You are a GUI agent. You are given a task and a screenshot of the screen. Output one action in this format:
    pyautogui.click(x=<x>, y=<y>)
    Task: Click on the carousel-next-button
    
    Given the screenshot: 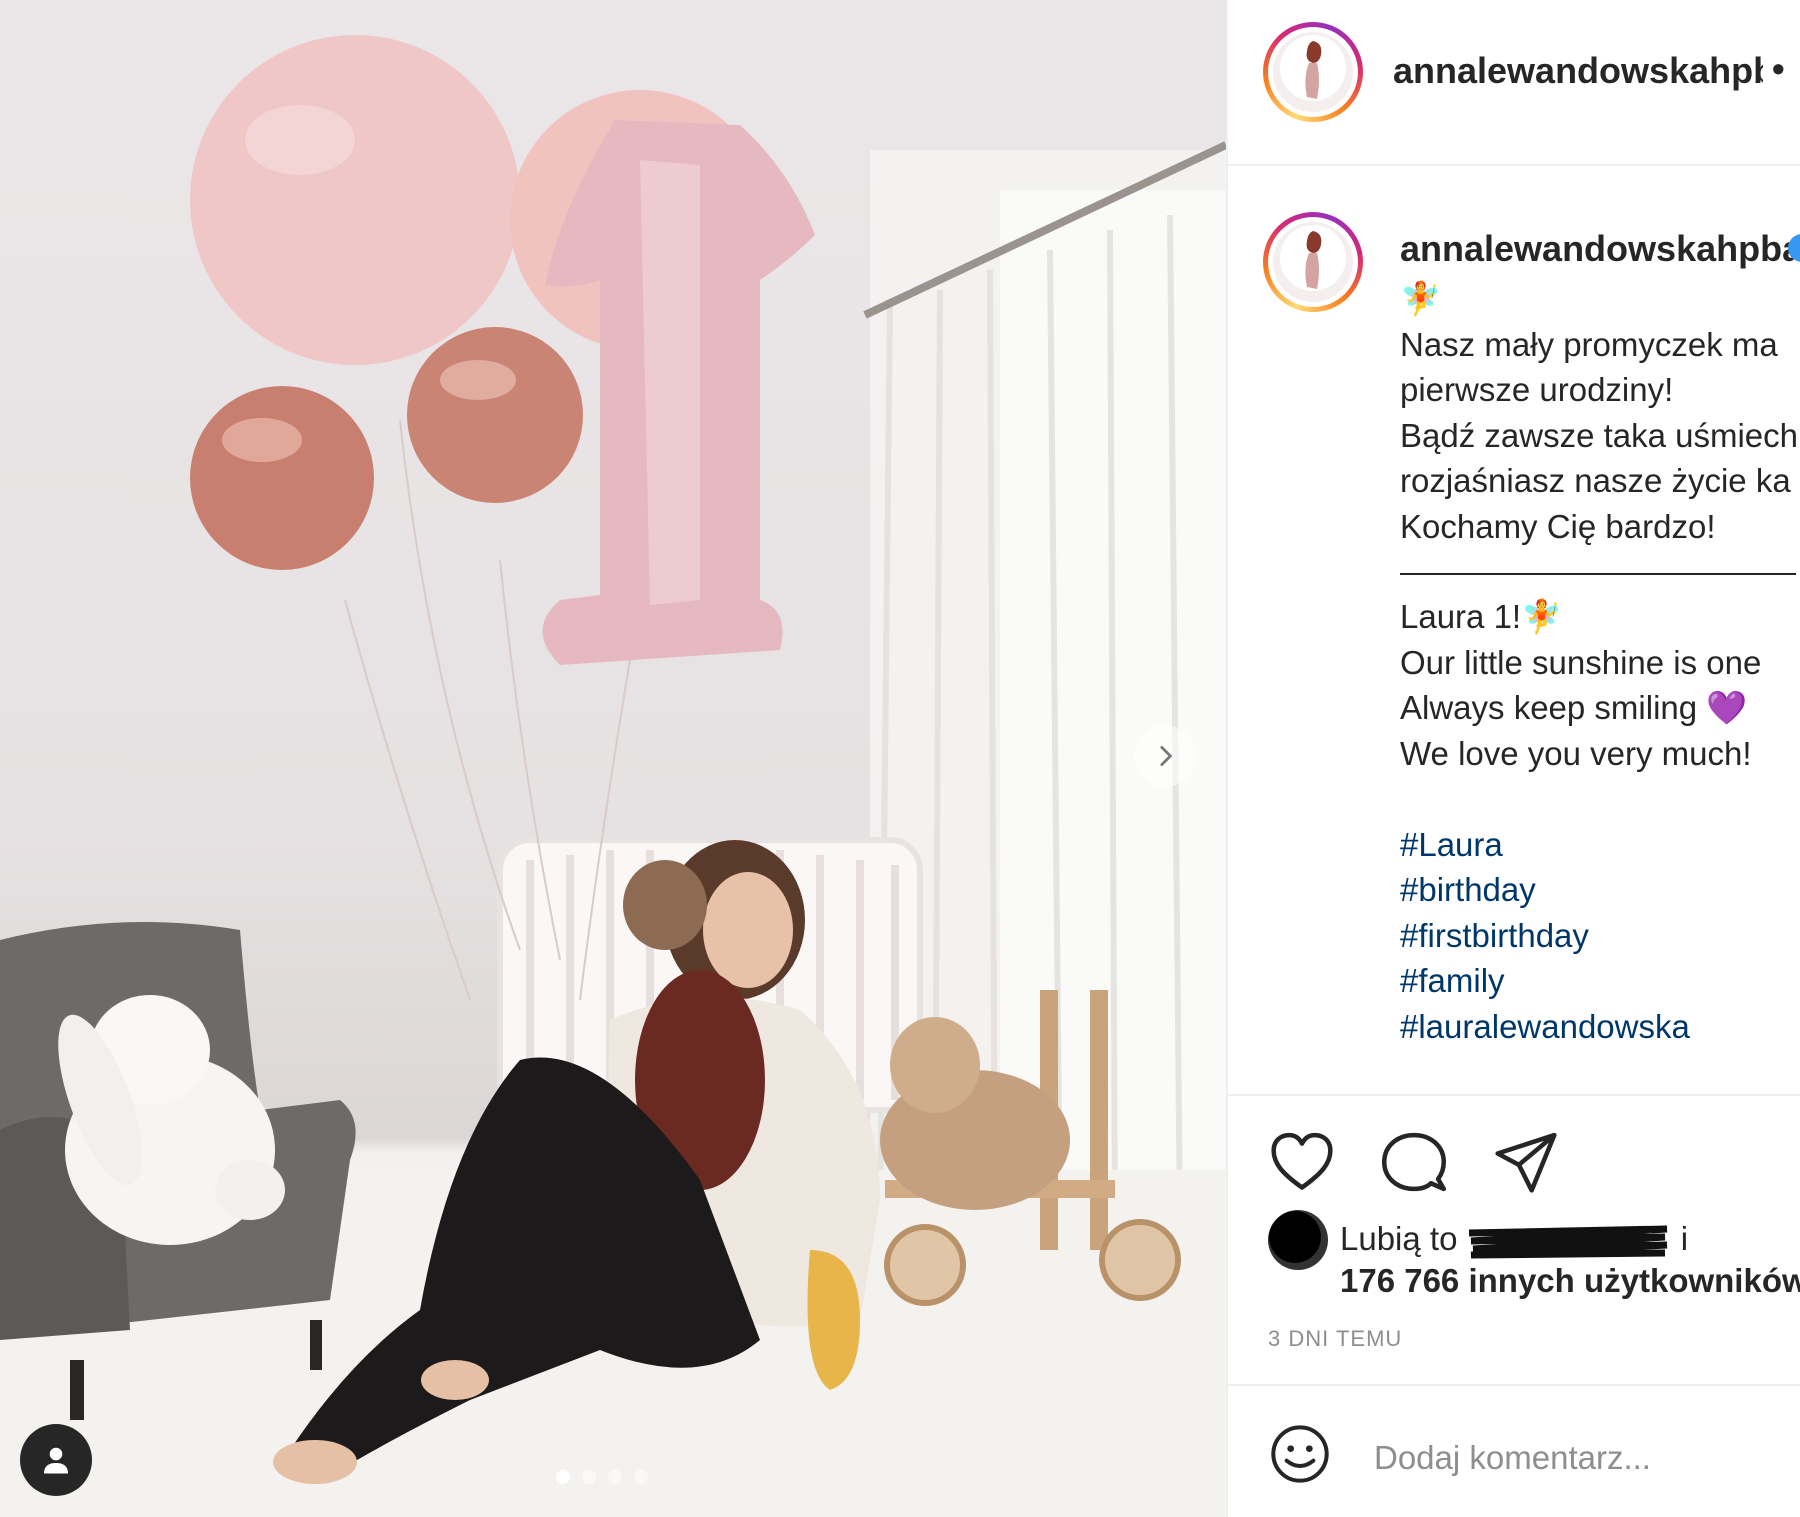 What is the action you would take?
    pyautogui.click(x=1165, y=756)
    